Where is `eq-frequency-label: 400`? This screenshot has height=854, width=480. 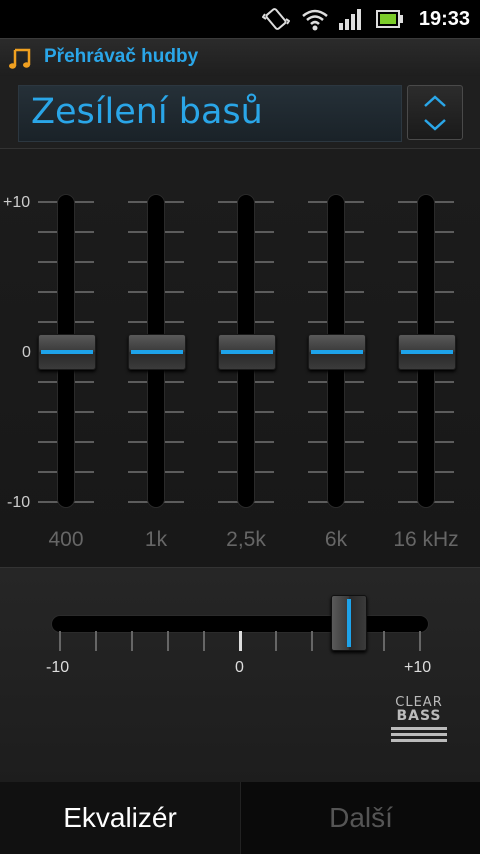 eq-frequency-label: 400 is located at coordinates (66, 539).